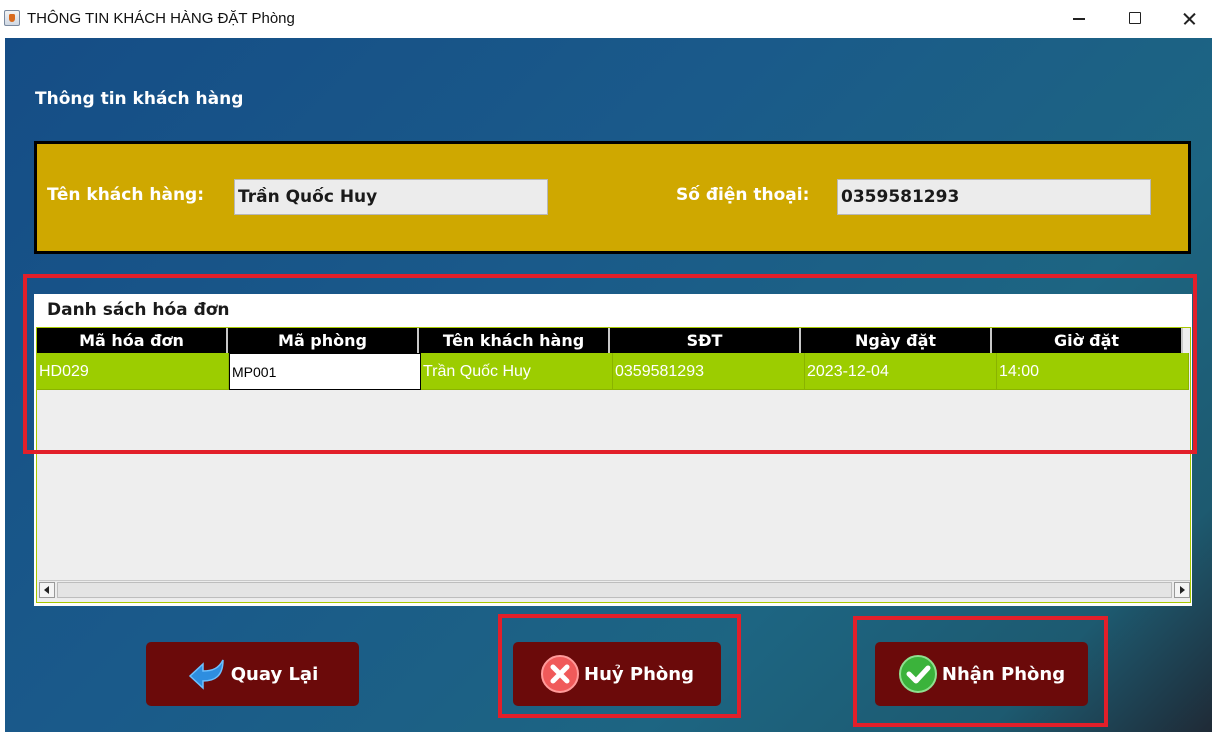 This screenshot has width=1216, height=732. I want to click on phone-field: 0359581293, so click(994, 197).